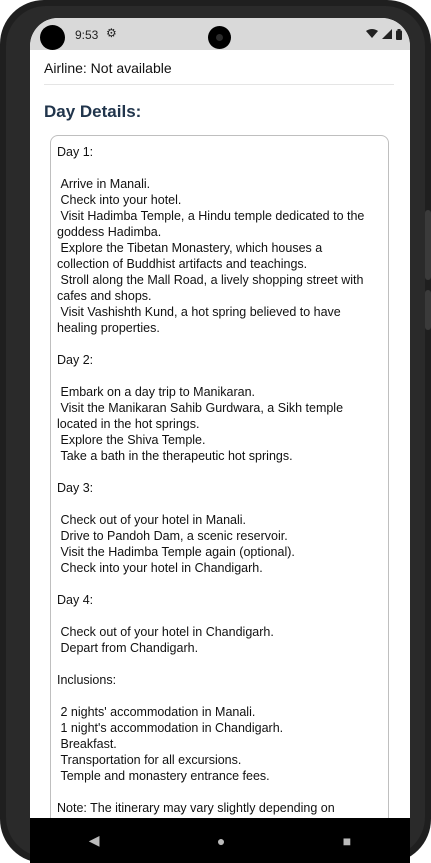  I want to click on status-bar: 9:53 ⚙, so click(220, 34).